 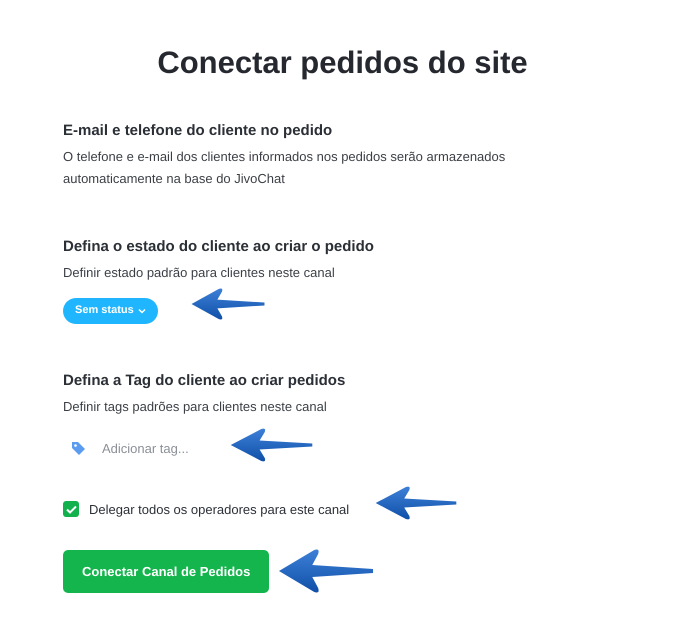 What do you see at coordinates (219, 246) in the screenshot?
I see `section-heading: Defina o estado do cliente ao criar o pedido` at bounding box center [219, 246].